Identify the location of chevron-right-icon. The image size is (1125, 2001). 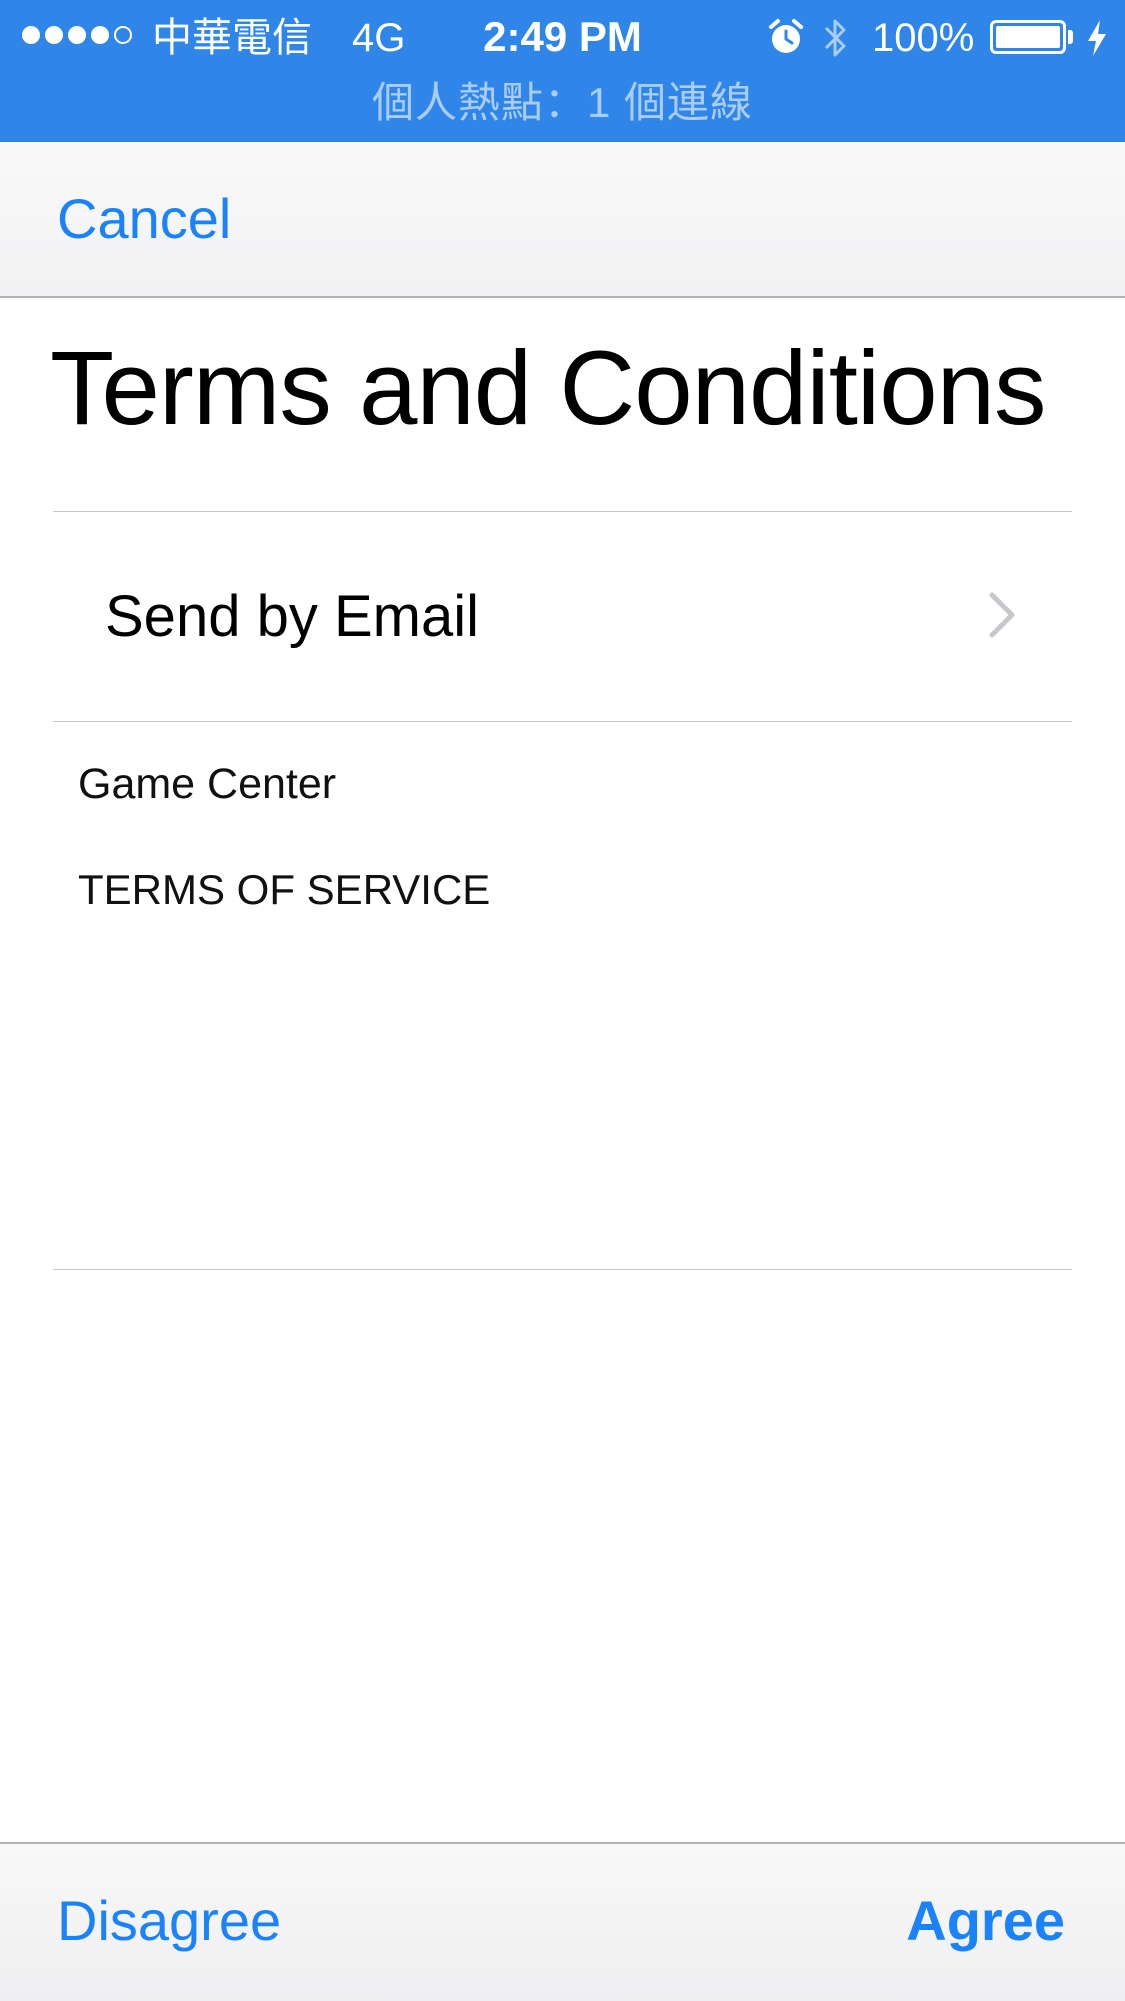
(1002, 615).